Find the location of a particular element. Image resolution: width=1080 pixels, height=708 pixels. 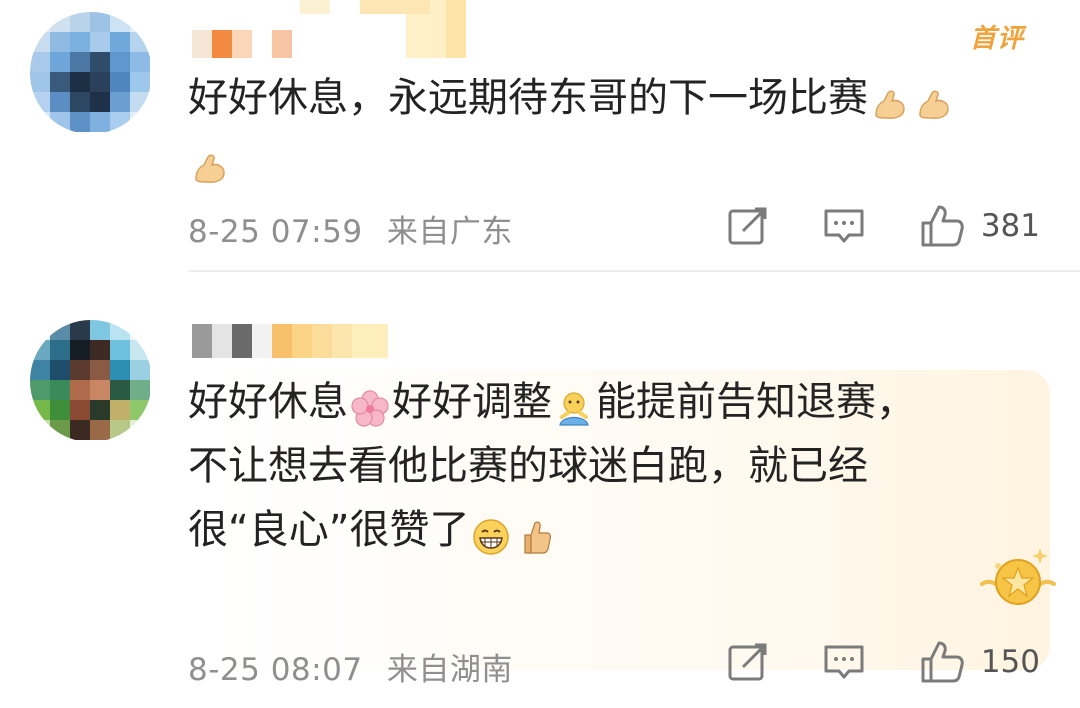

comment-meta: 8-25 07:59 来自广东 is located at coordinates (350, 228).